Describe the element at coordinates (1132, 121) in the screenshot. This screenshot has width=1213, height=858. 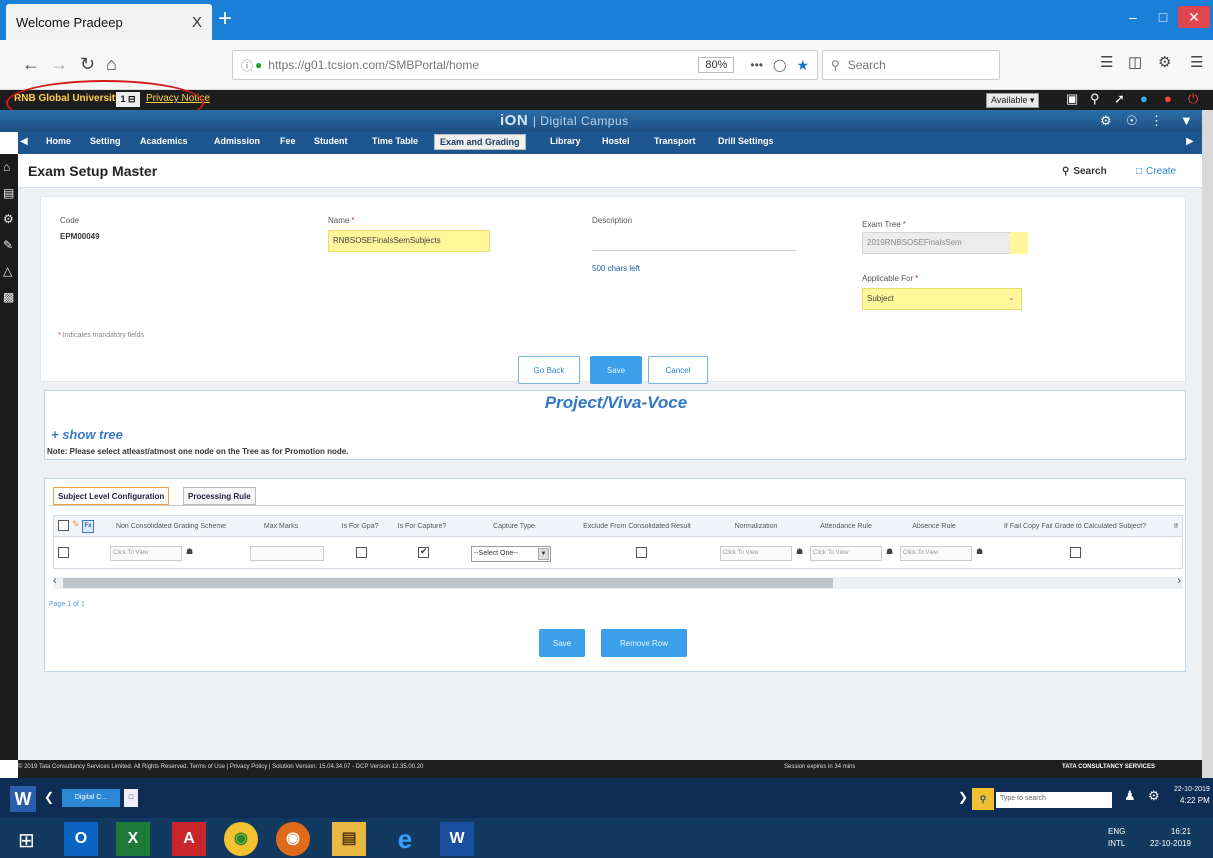
I see `shield-icon: ☉` at that location.